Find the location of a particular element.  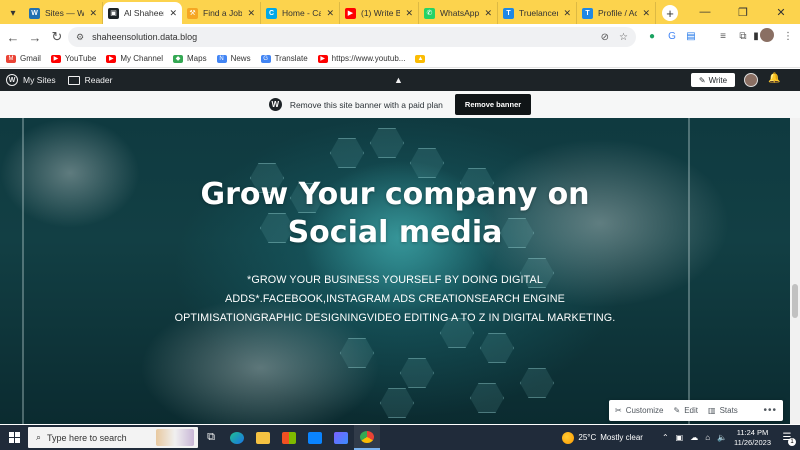

stats-button: ▥ Stats is located at coordinates (723, 410).